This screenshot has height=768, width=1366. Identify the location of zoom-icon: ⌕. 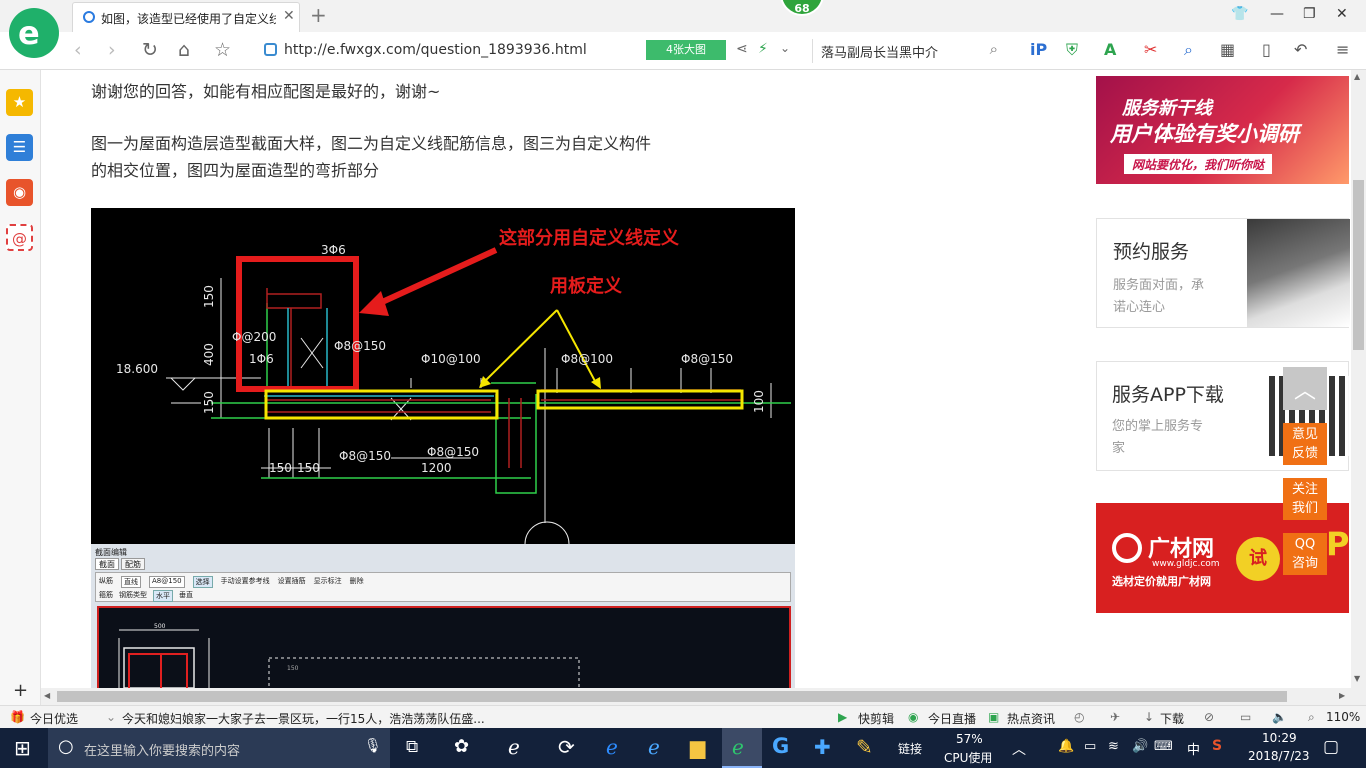
(1311, 717).